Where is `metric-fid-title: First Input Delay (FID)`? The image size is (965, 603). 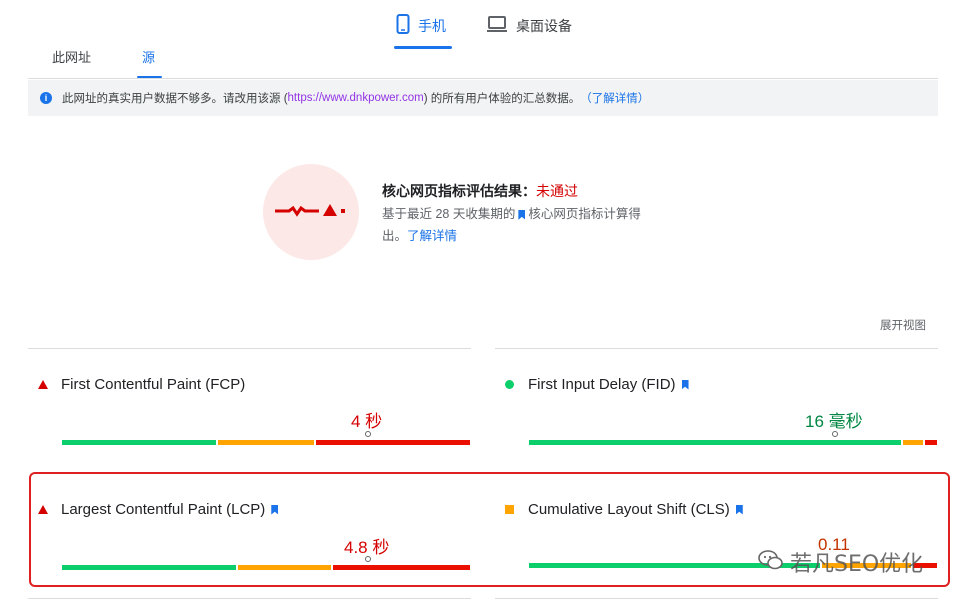
metric-fid-title: First Input Delay (FID) is located at coordinates (598, 384).